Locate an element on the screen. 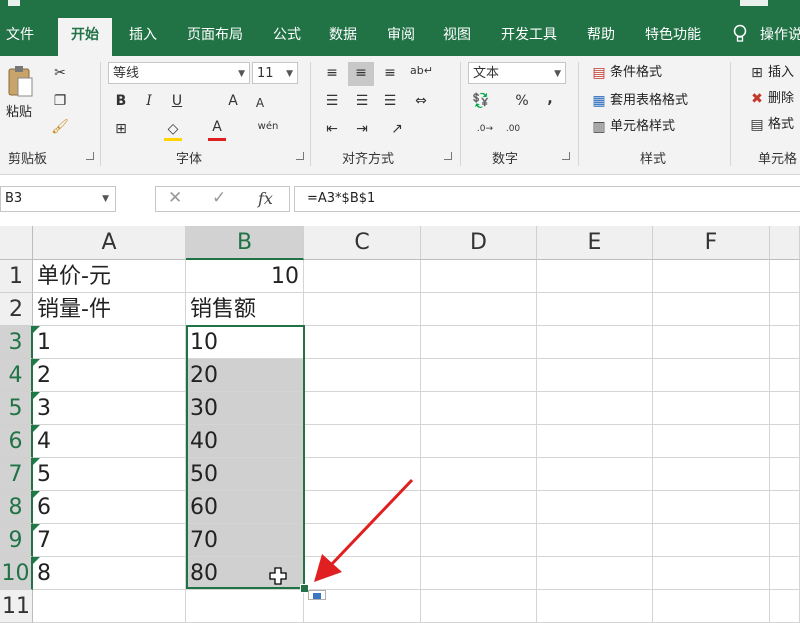 Image resolution: width=800 pixels, height=623 pixels. format-cells-button: 格式 is located at coordinates (781, 125).